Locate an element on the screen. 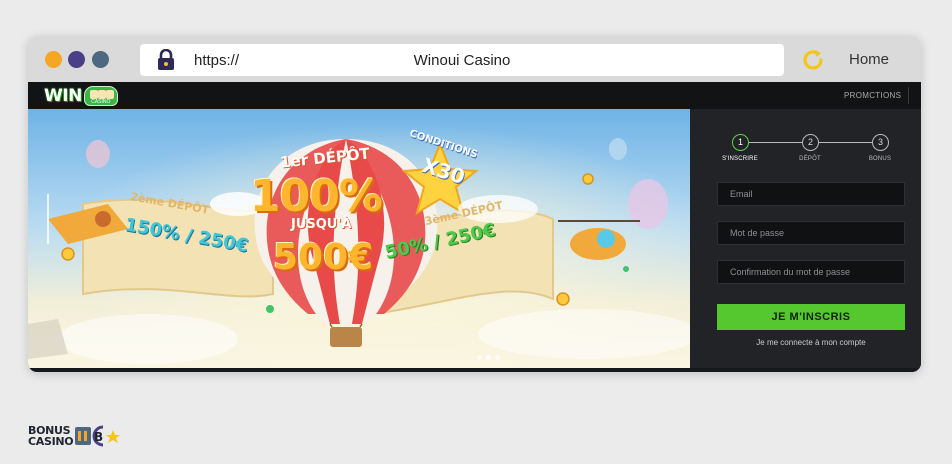  carousel-dot-active is located at coordinates (488, 357).